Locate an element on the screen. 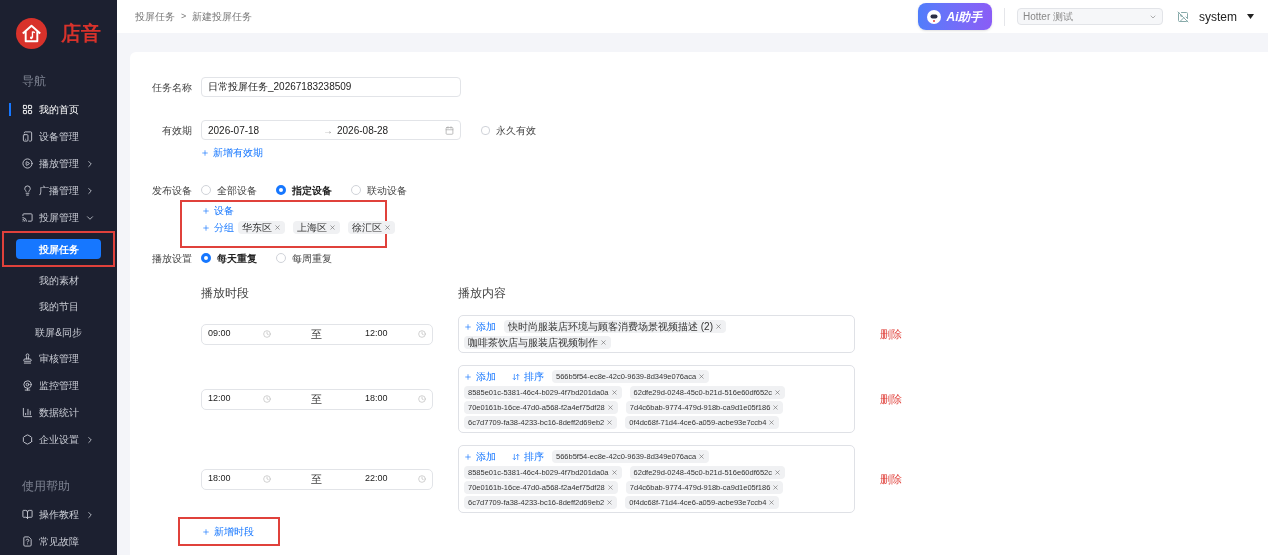 The height and width of the screenshot is (555, 1268). end-date: 2026-08-28 is located at coordinates (363, 130).